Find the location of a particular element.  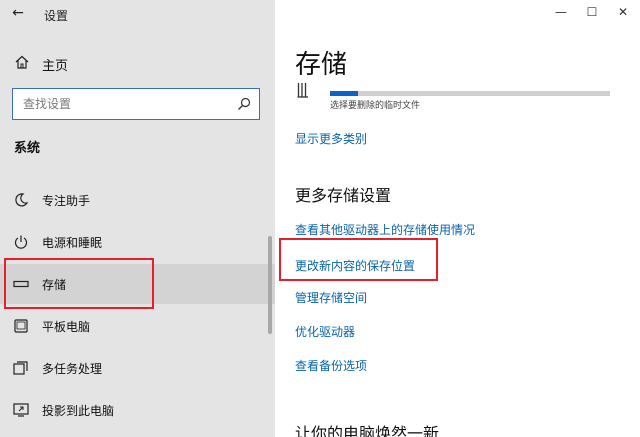

project-icon is located at coordinates (21, 410).